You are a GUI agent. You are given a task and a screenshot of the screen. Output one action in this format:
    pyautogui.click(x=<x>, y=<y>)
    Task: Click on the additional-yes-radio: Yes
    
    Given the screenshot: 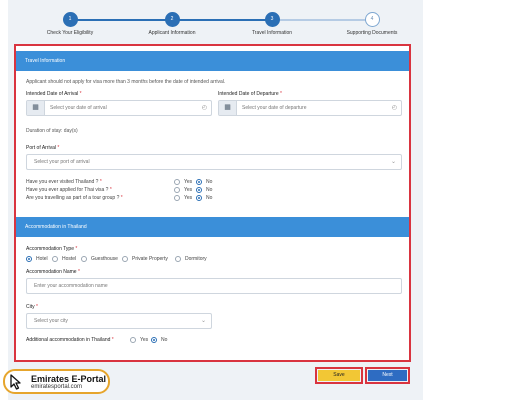 What is the action you would take?
    pyautogui.click(x=139, y=340)
    